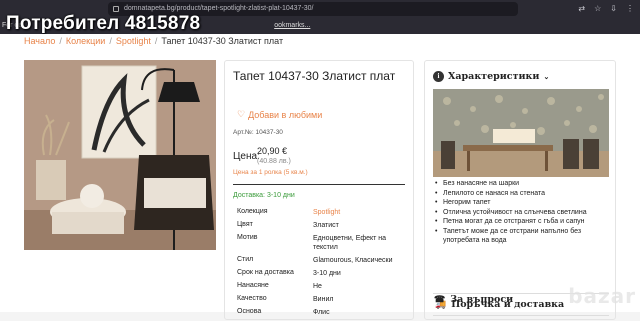 This screenshot has height=321, width=640. What do you see at coordinates (327, 273) in the screenshot?
I see `spec-value: 3-10 дни` at bounding box center [327, 273].